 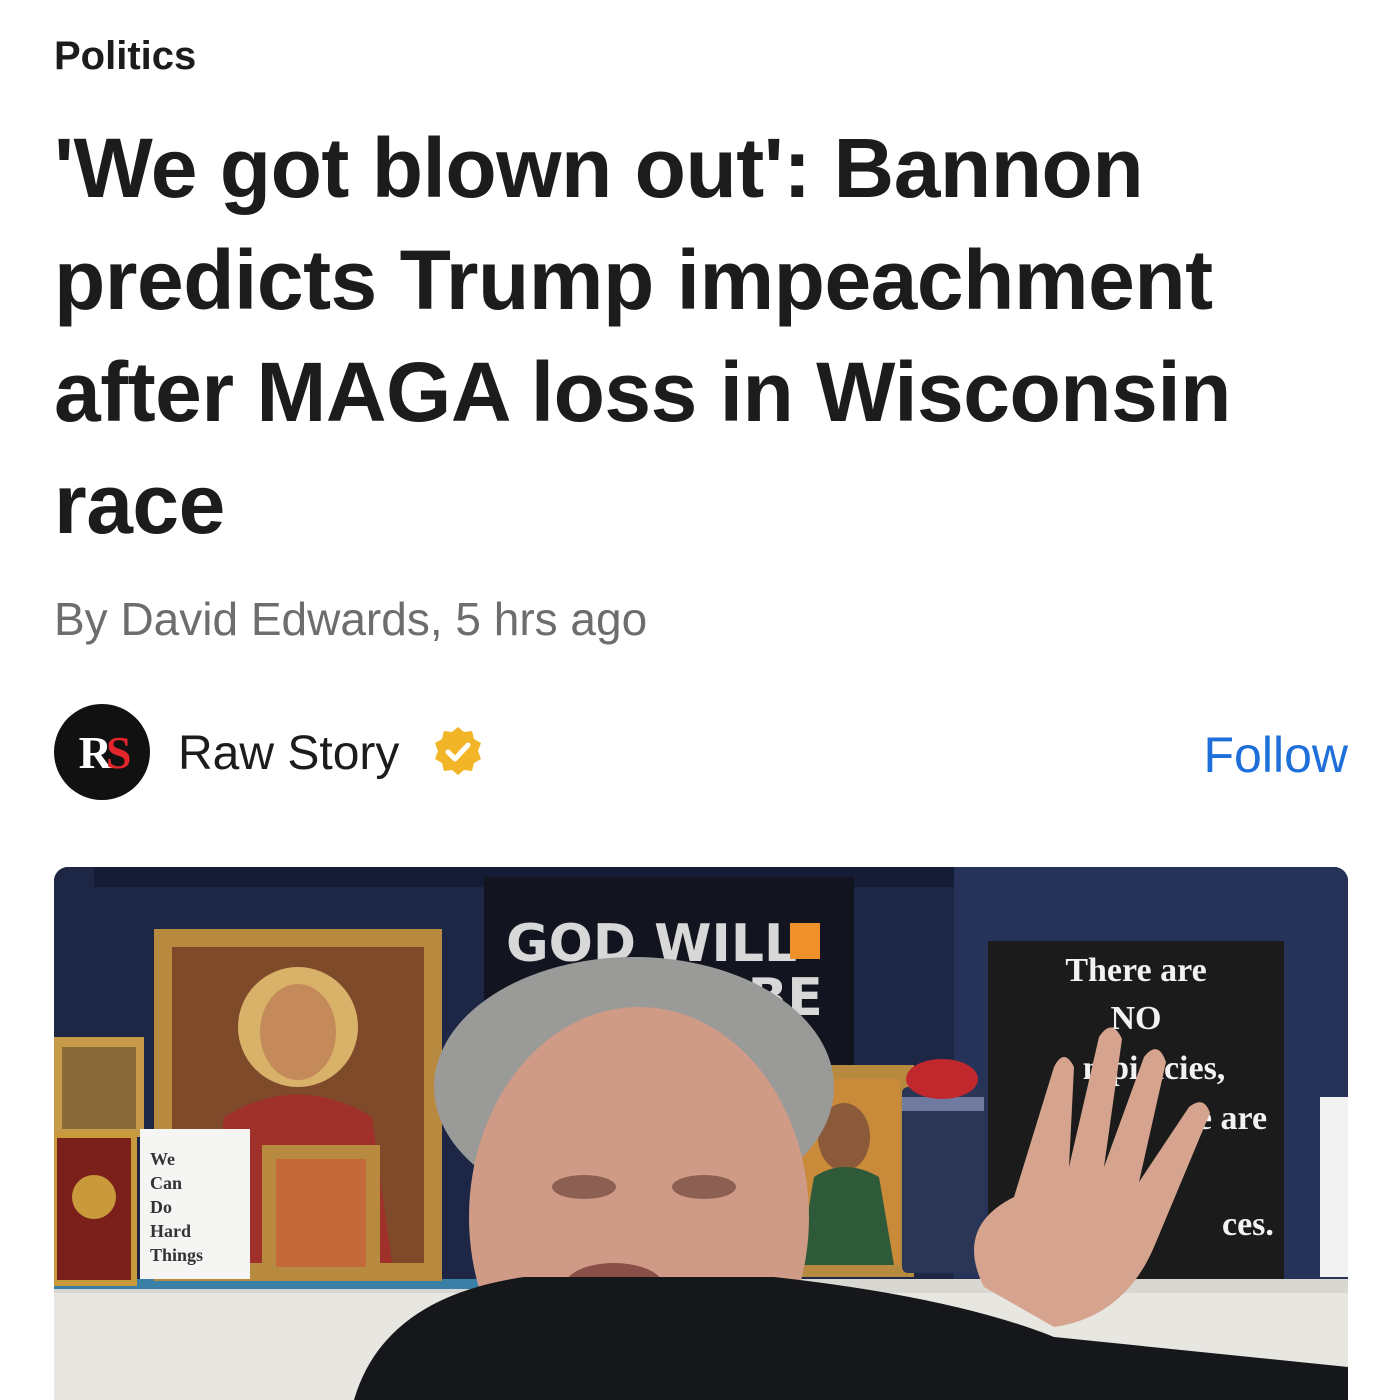 I want to click on card-text-4: Hard, so click(x=170, y=1231).